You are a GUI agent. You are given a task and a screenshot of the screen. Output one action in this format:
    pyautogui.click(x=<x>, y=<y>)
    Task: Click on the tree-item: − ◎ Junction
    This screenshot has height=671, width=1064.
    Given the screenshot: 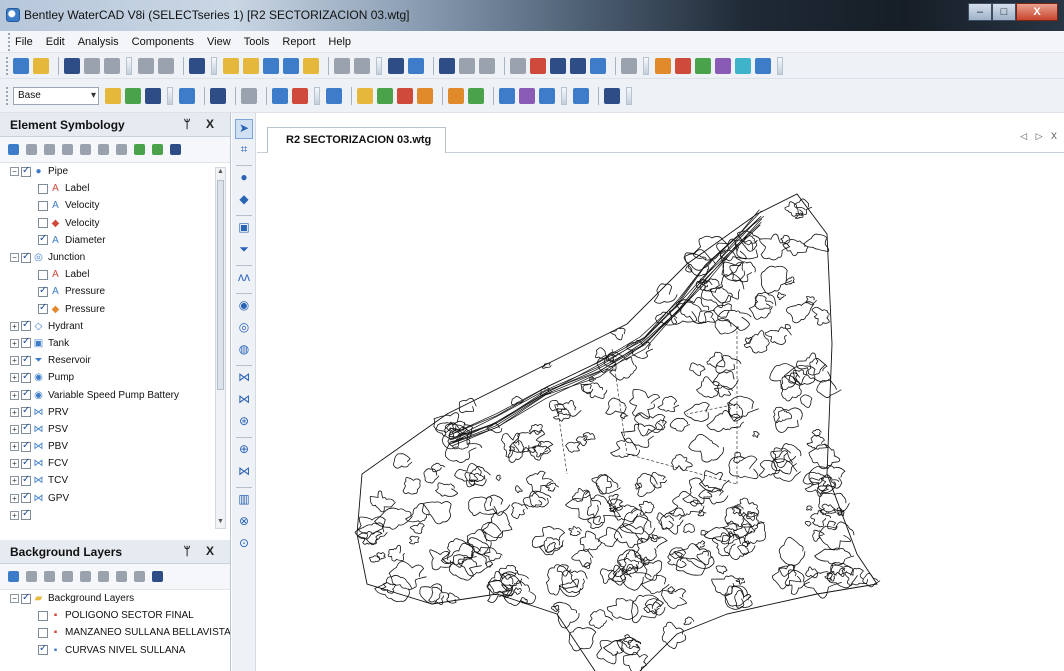 What is the action you would take?
    pyautogui.click(x=115, y=257)
    